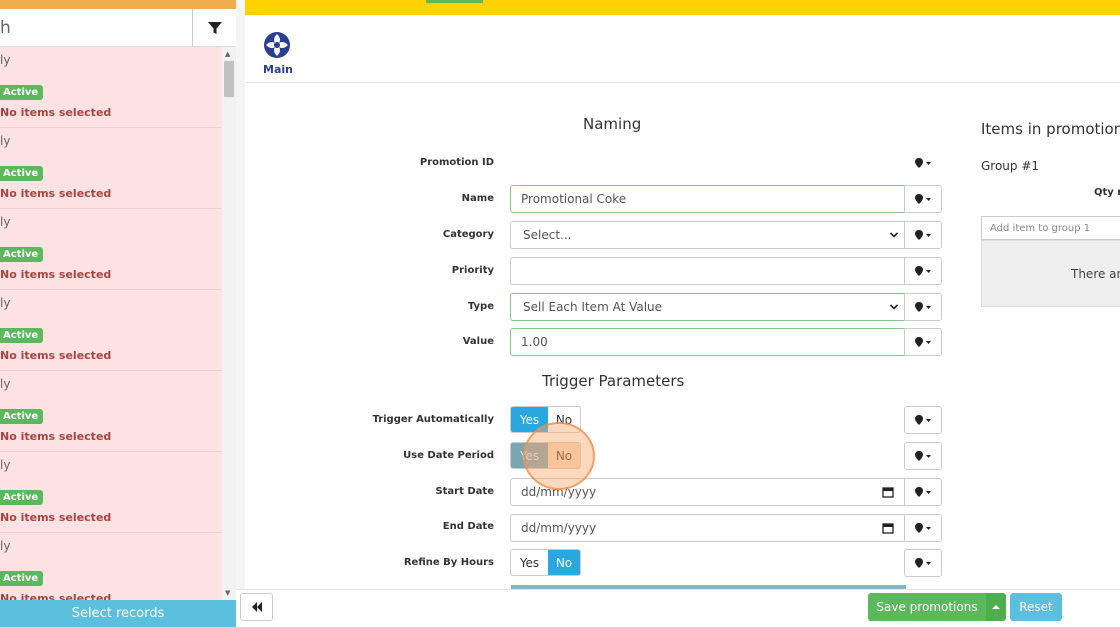 The width and height of the screenshot is (1120, 627). Describe the element at coordinates (923, 528) in the screenshot. I see `end-date-pin-button` at that location.